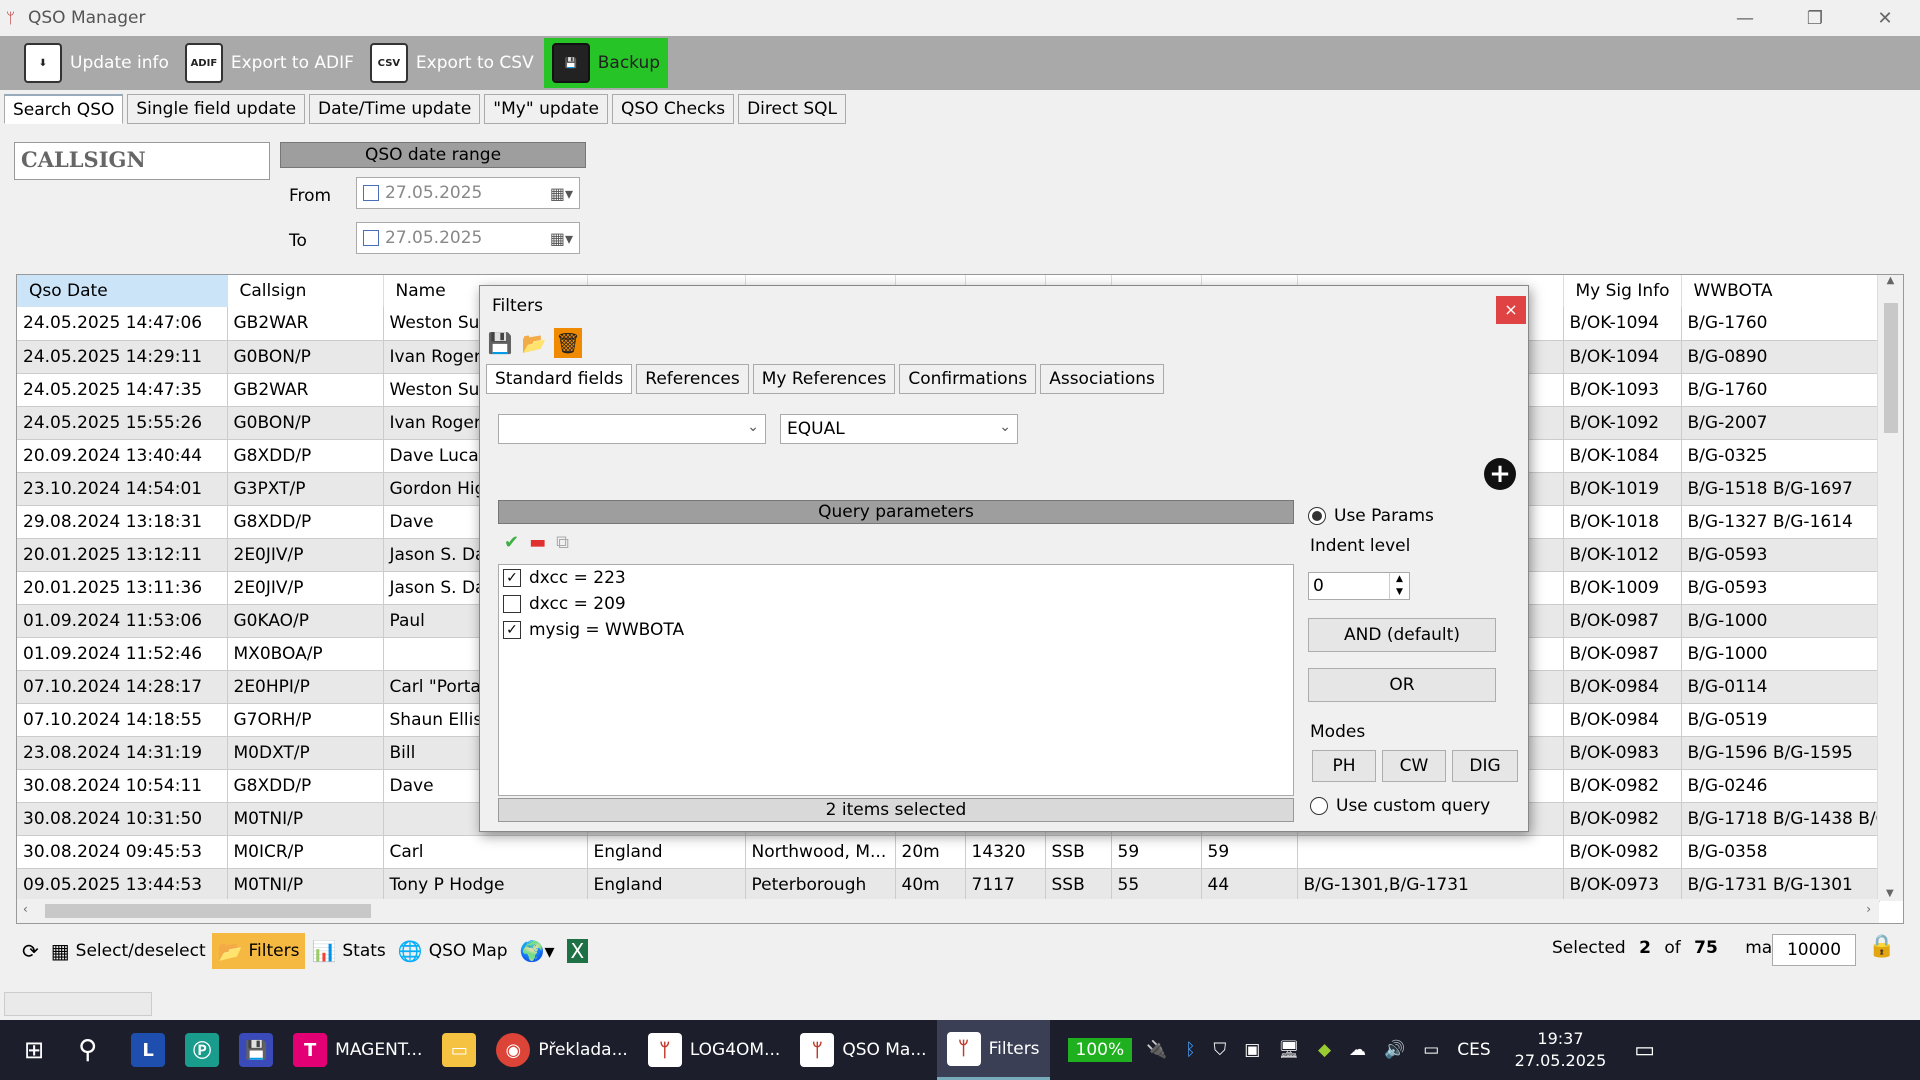 The image size is (1920, 1080). Describe the element at coordinates (511, 542) in the screenshot. I see `checkmark-icon: ✔` at that location.